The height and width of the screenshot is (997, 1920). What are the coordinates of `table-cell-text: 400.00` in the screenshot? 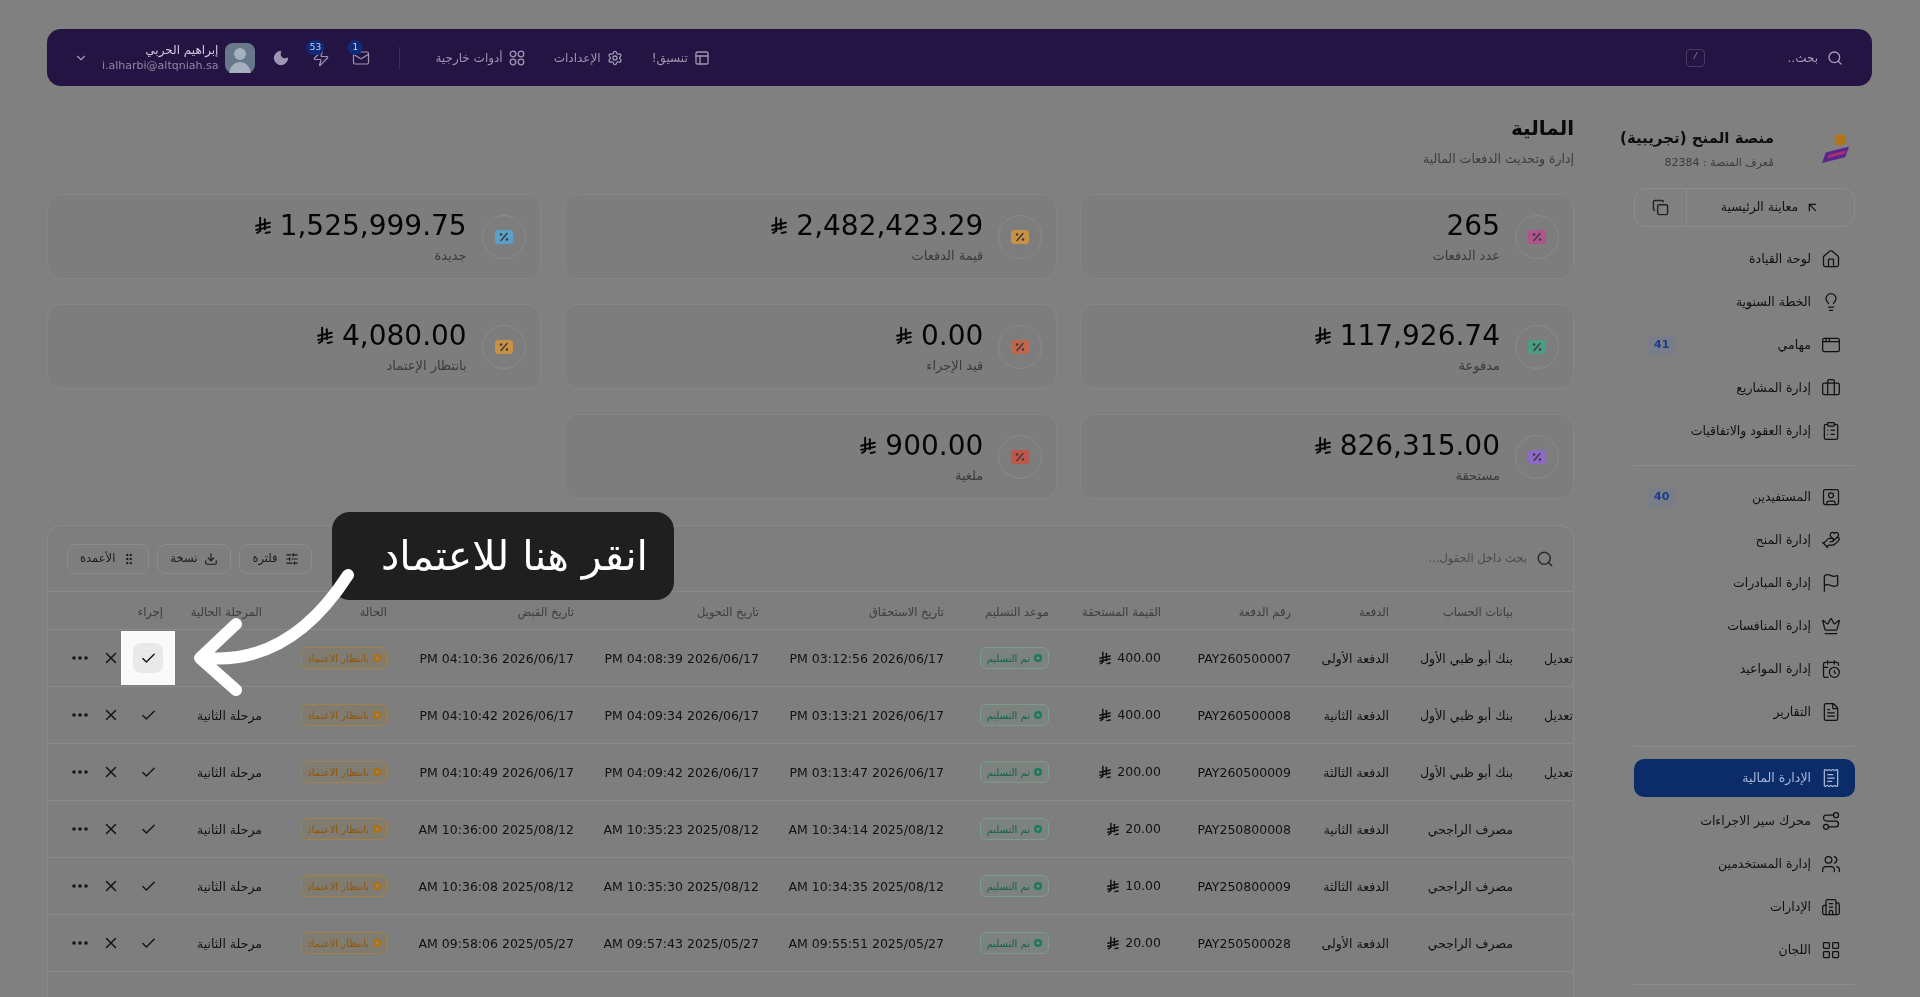 It's located at (1139, 657).